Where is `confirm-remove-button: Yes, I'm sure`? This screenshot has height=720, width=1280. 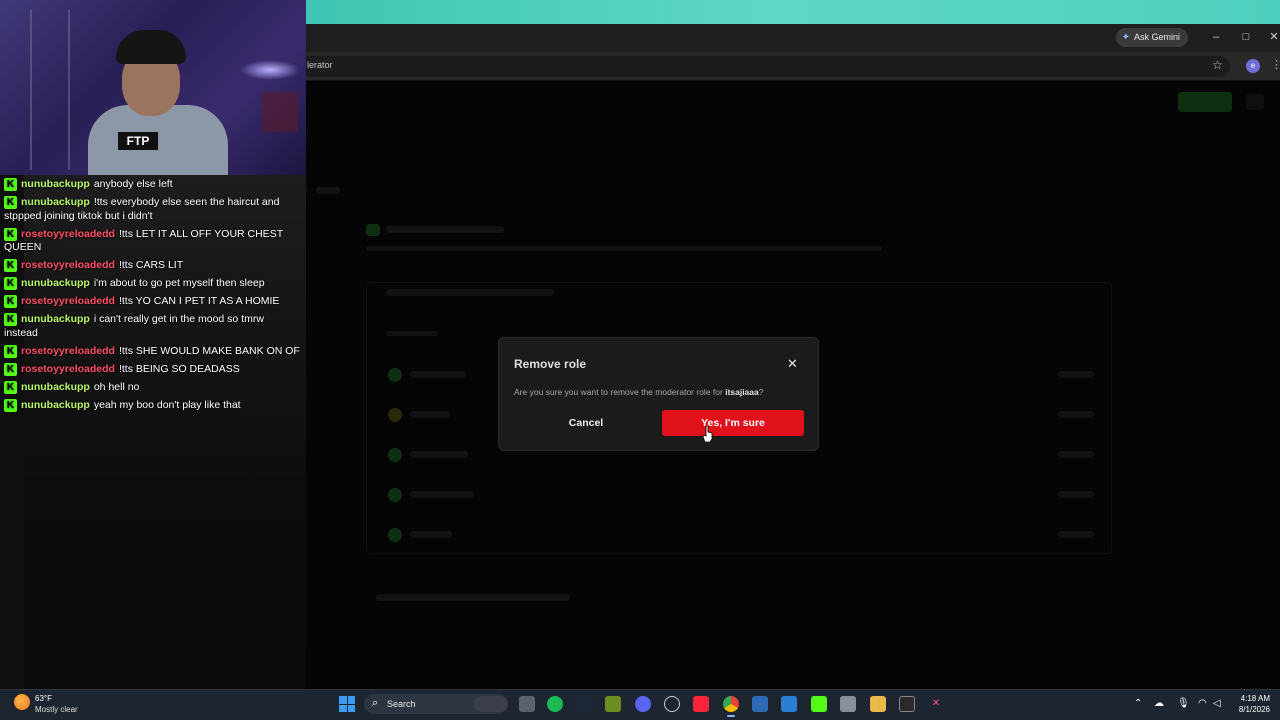 confirm-remove-button: Yes, I'm sure is located at coordinates (733, 423).